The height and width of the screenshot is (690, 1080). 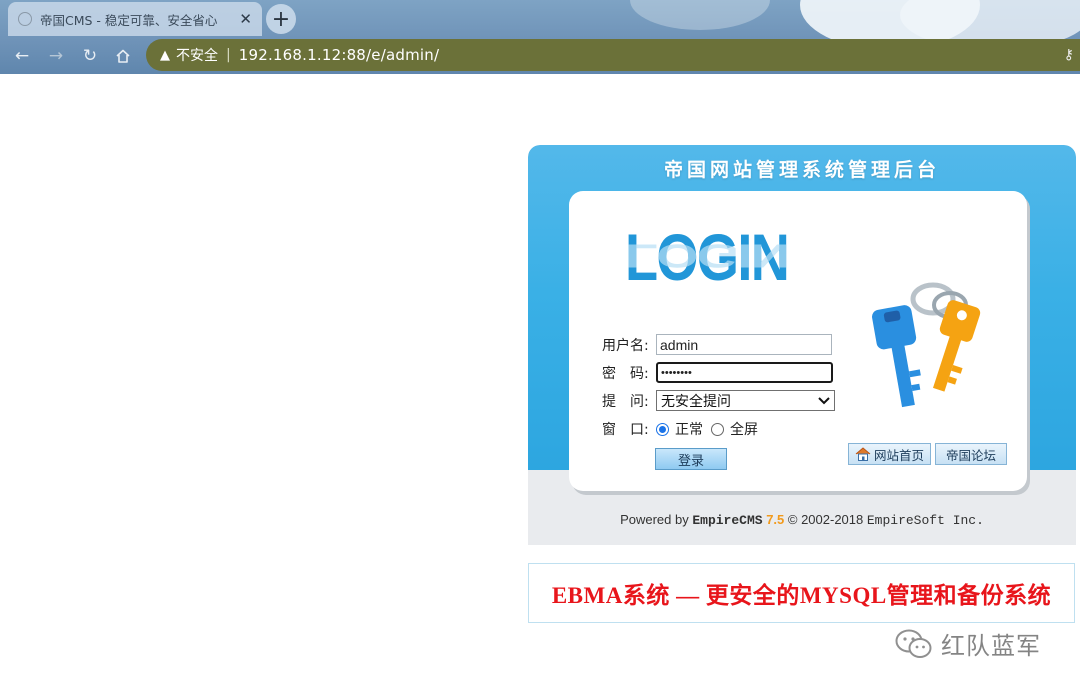 I want to click on browser-toolbar: ← → ↻ ▲ 不安全 | 192.168.1.12:88/e/admin/ ⚷, so click(x=540, y=56).